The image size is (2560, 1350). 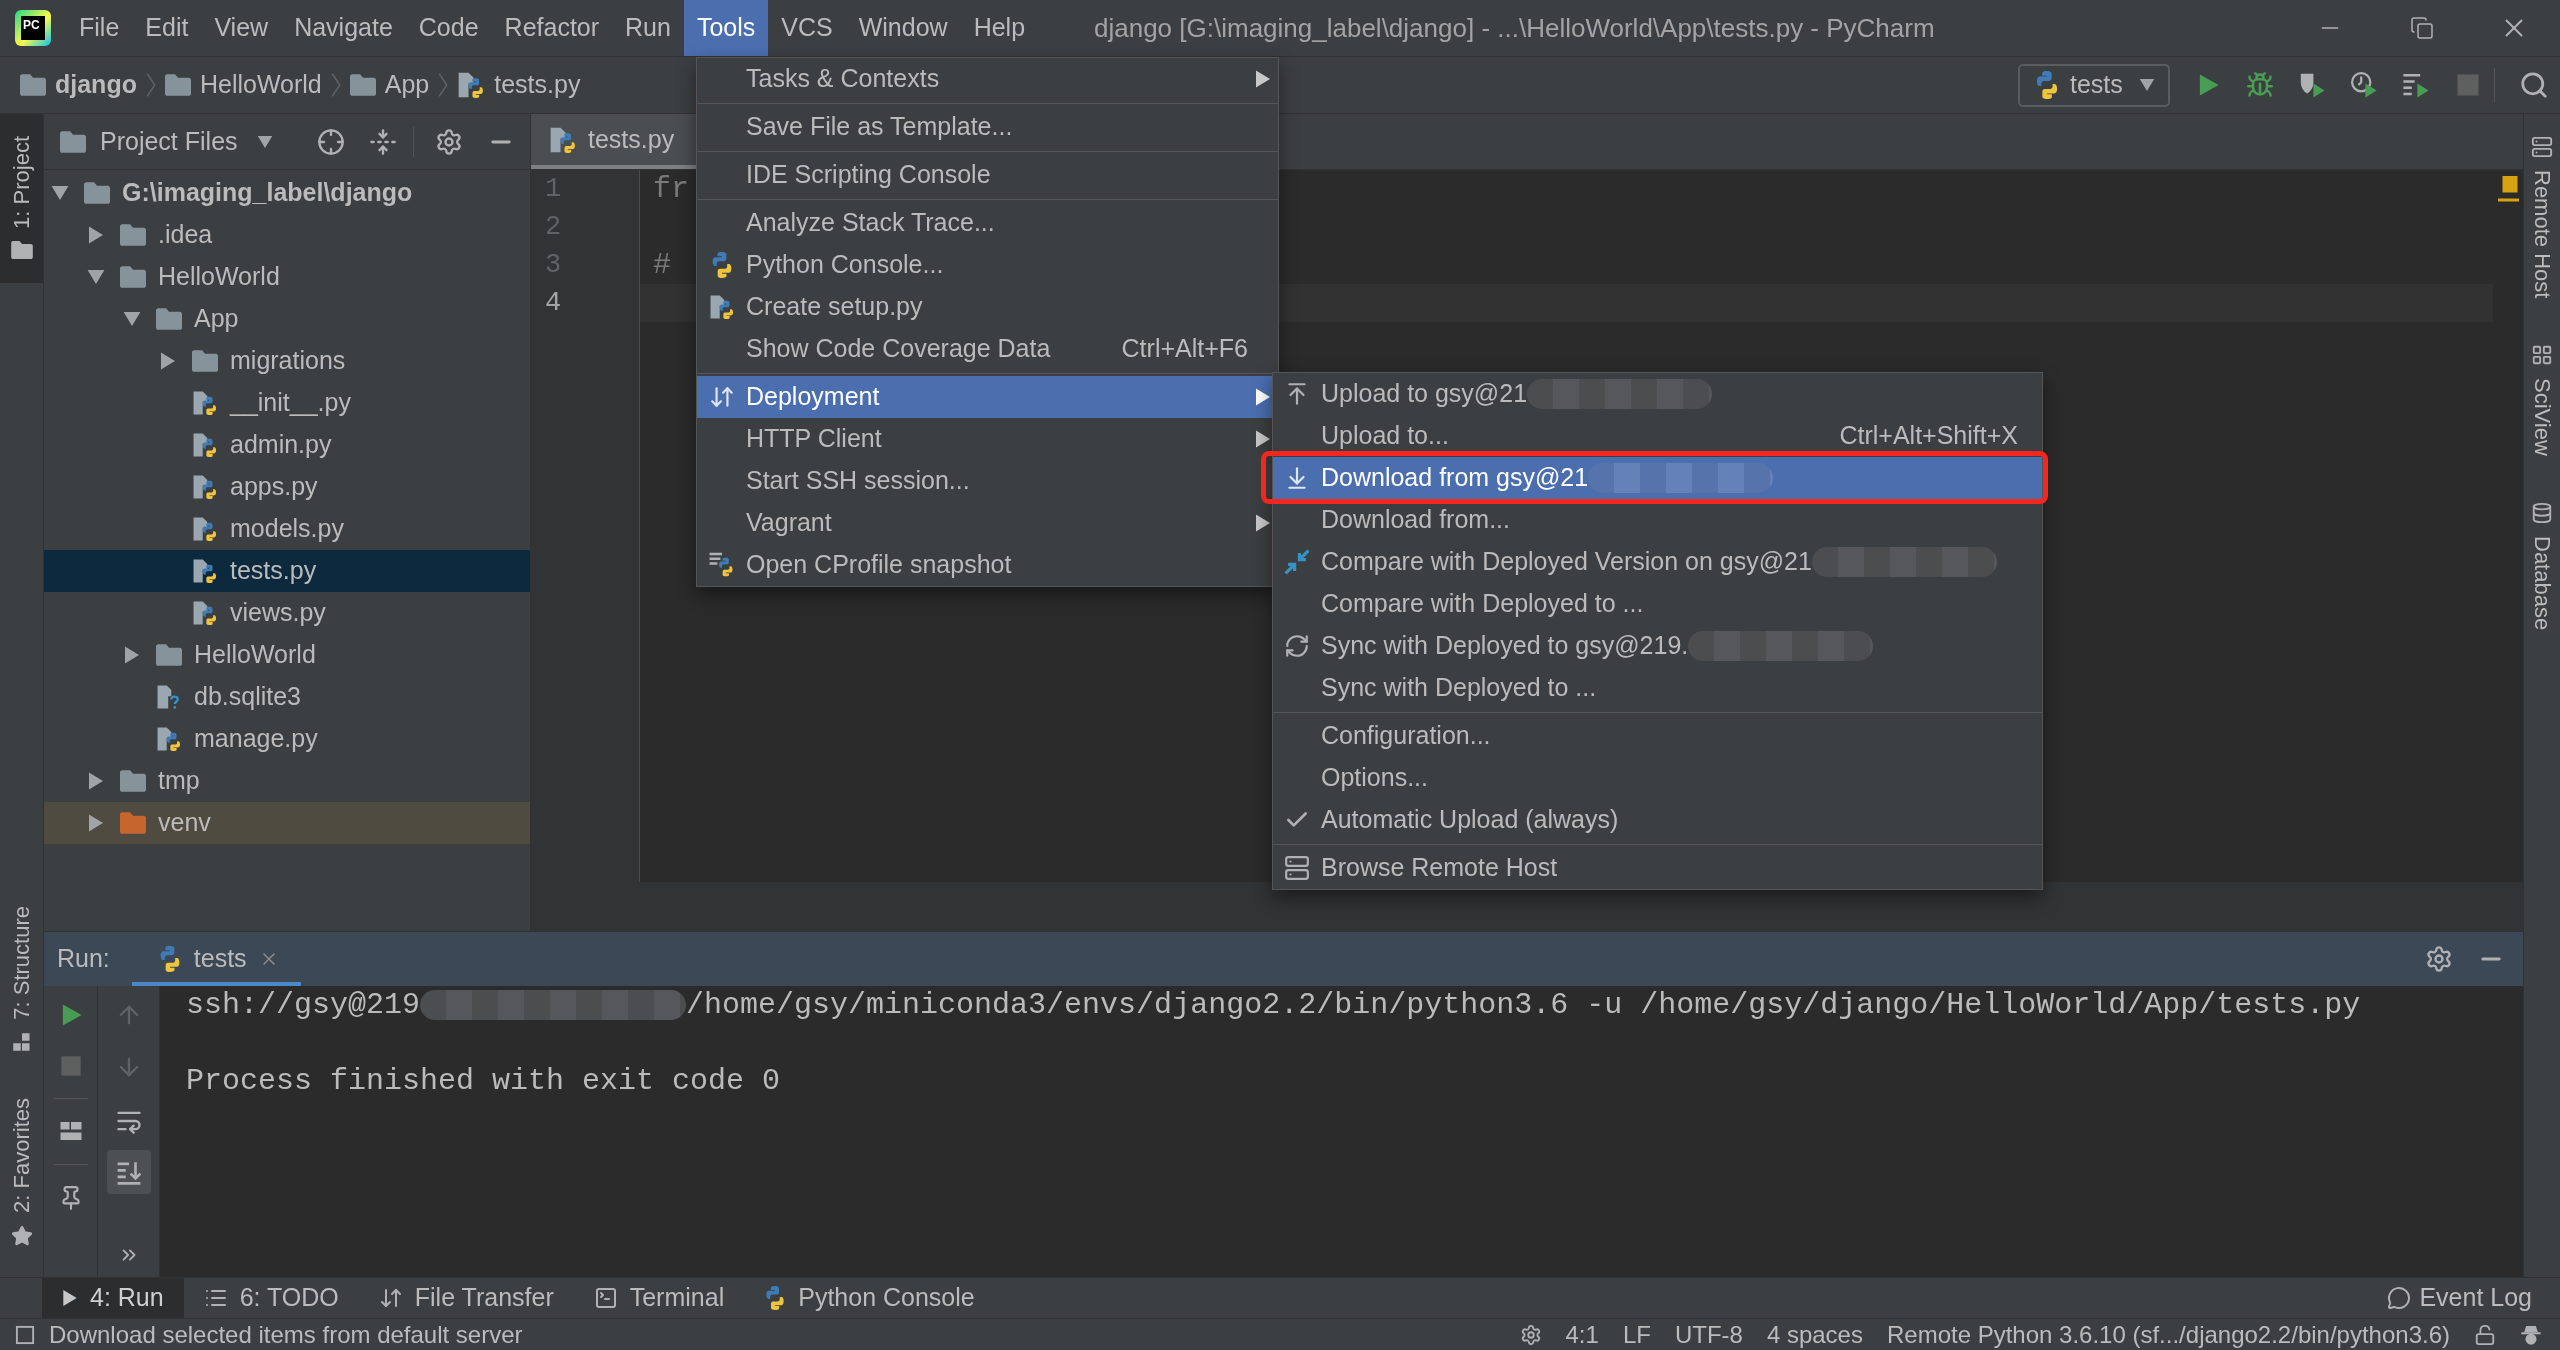 What do you see at coordinates (287, 487) in the screenshot?
I see `tree-item: apps.py` at bounding box center [287, 487].